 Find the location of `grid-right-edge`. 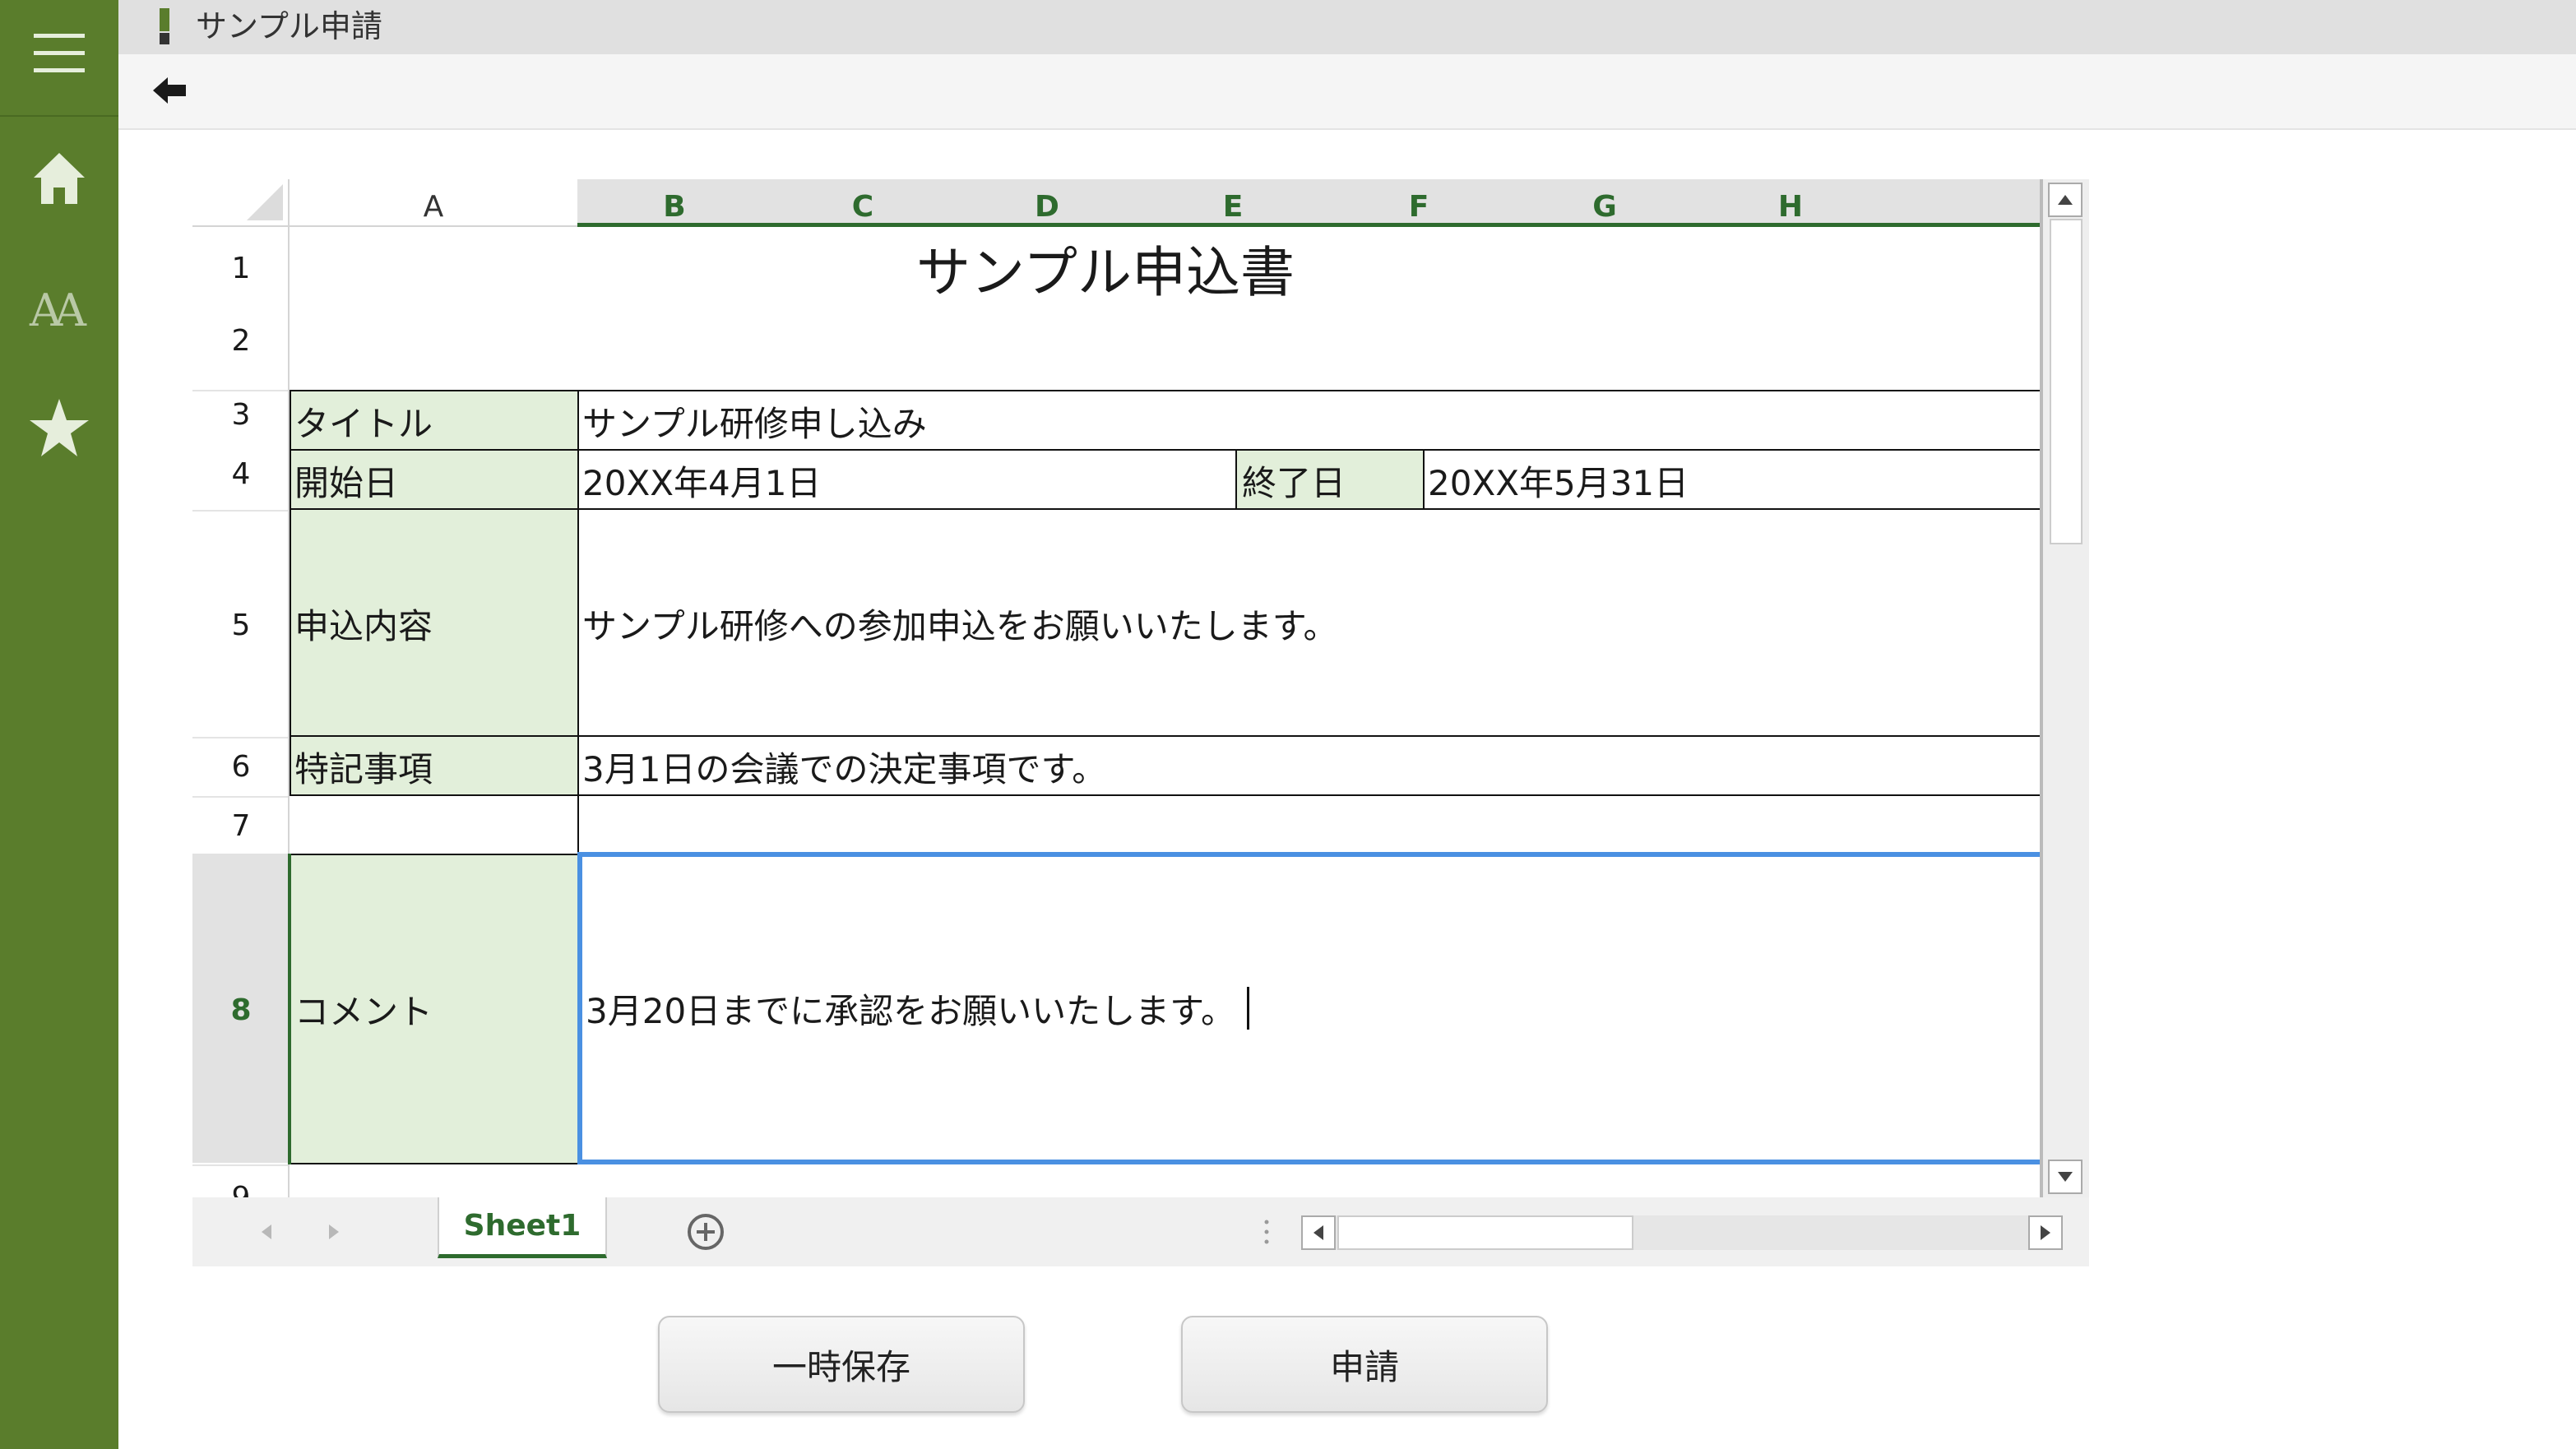

grid-right-edge is located at coordinates (2042, 688).